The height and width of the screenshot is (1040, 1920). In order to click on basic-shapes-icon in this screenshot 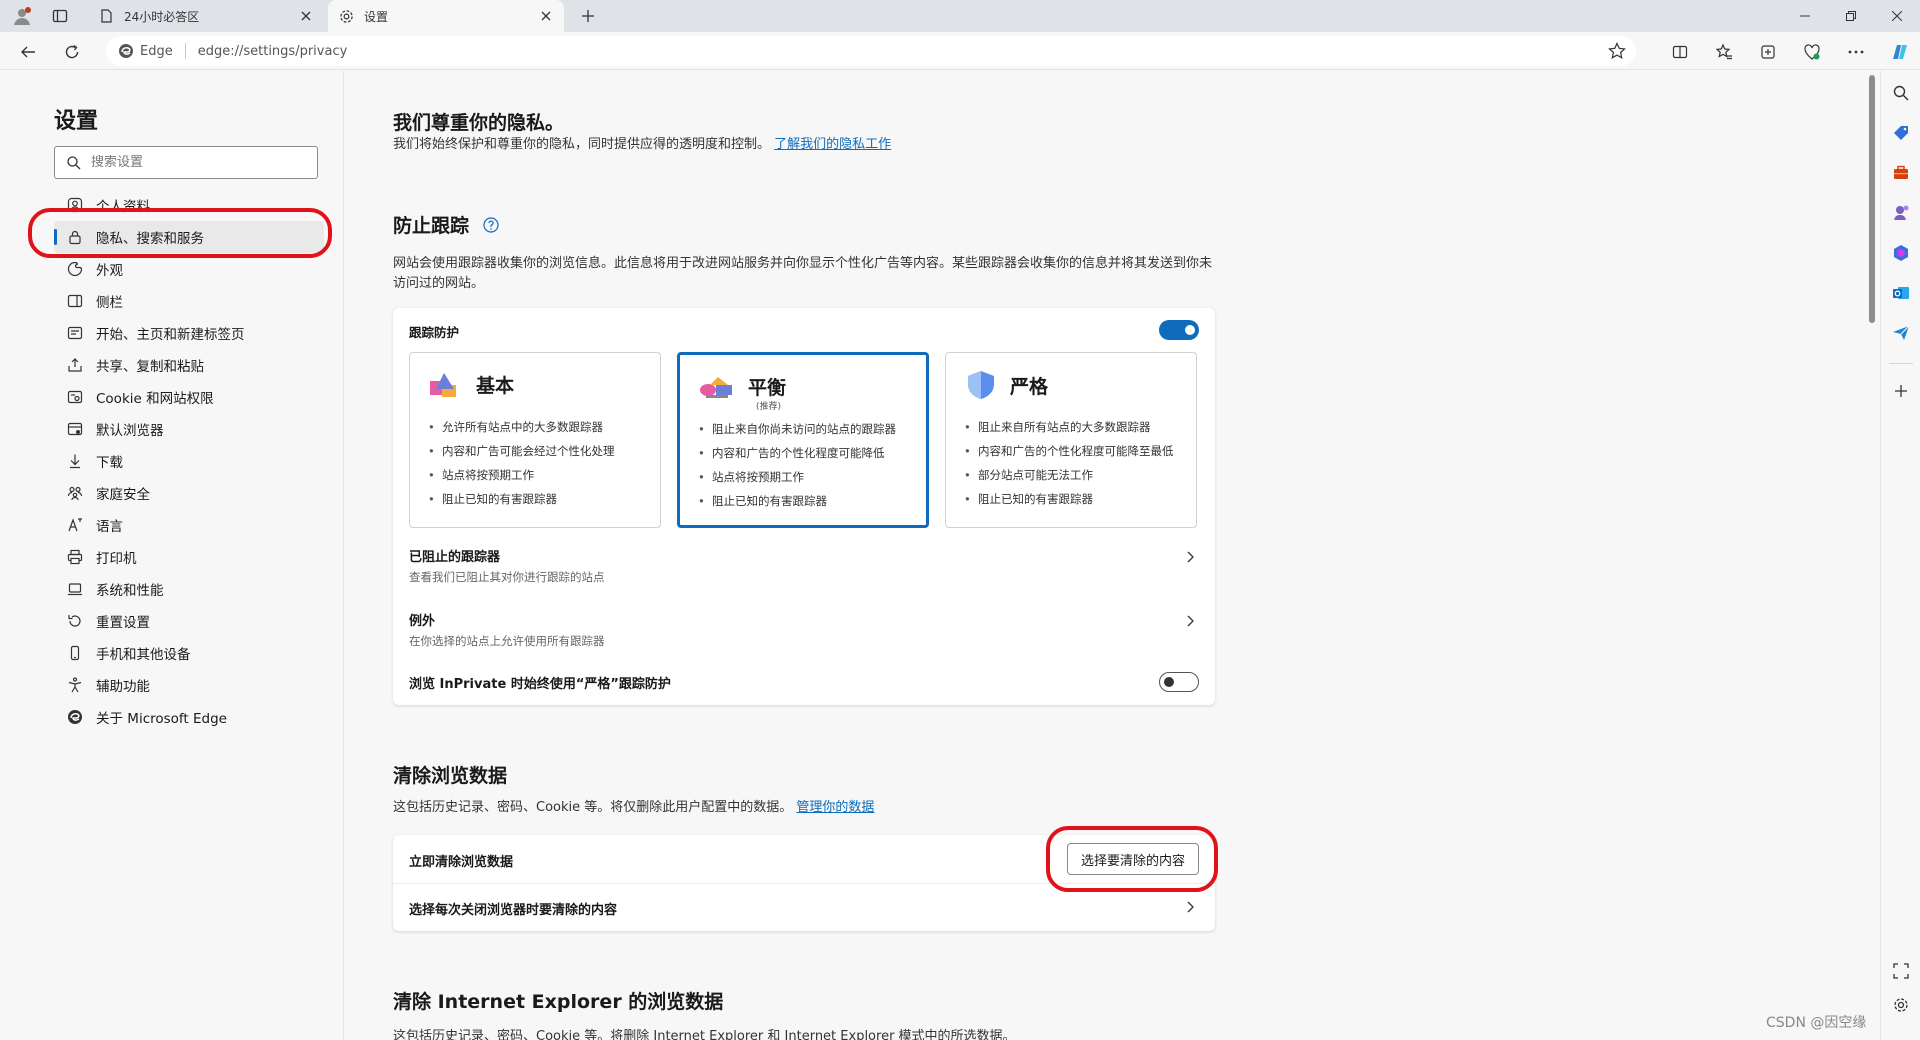, I will do `click(446, 384)`.